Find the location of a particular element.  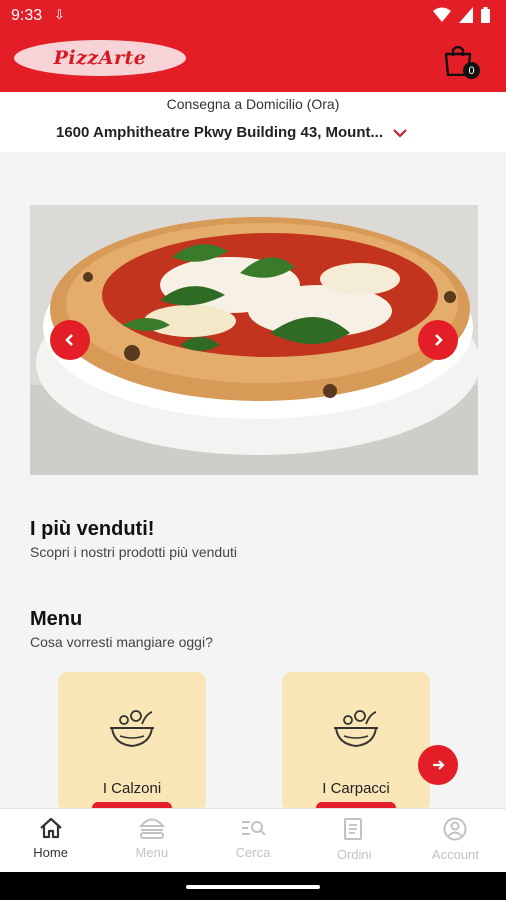

nav-label: Account is located at coordinates (455, 854).